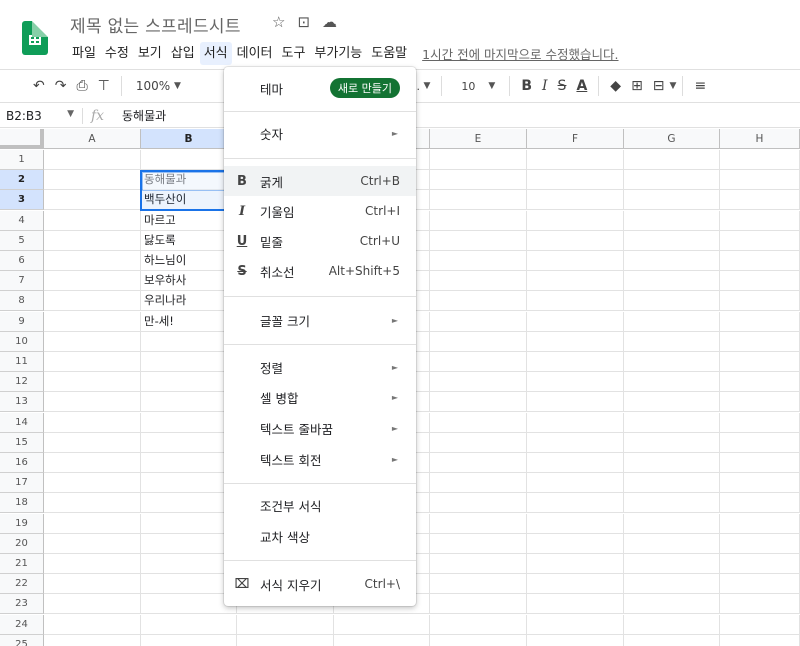 The height and width of the screenshot is (646, 800). Describe the element at coordinates (22, 483) in the screenshot. I see `row-header: 17` at that location.